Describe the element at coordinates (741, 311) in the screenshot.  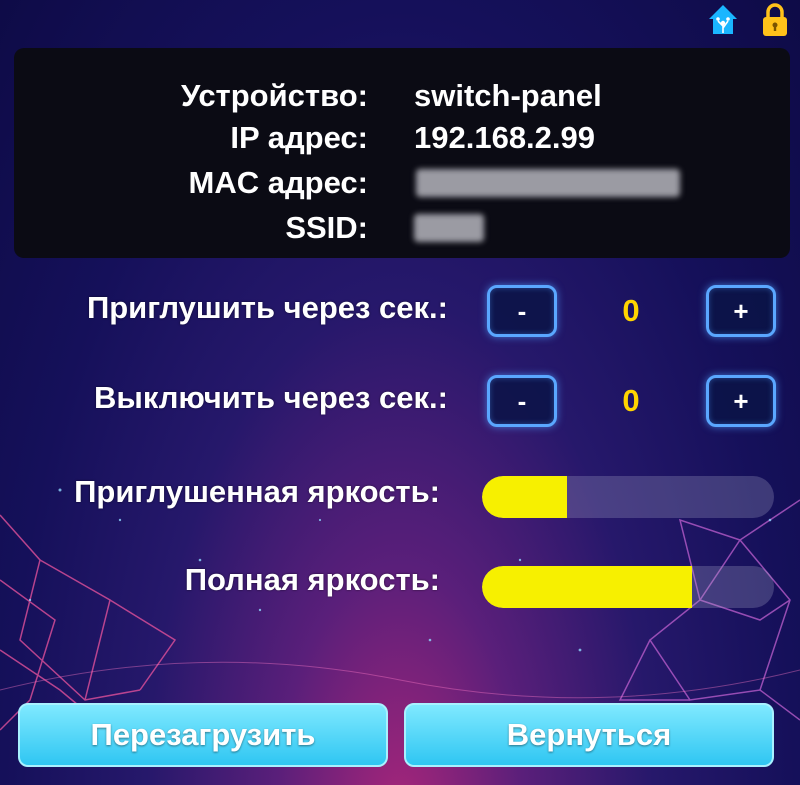
I see `dim-after-increase-button: +` at that location.